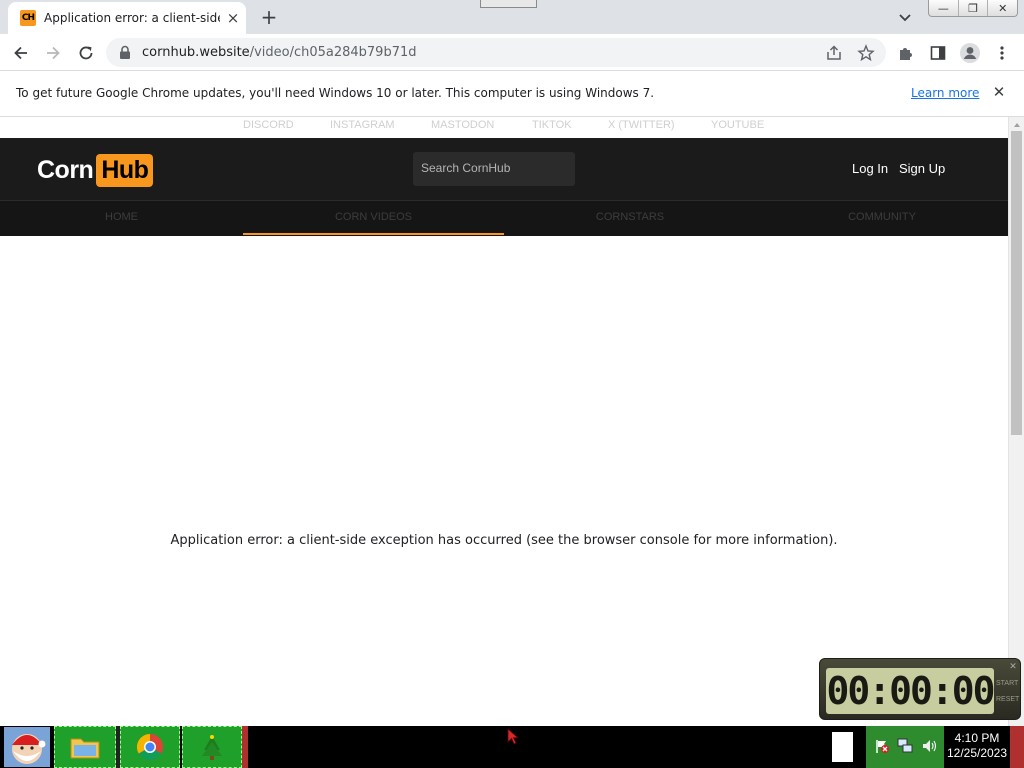 Image resolution: width=1024 pixels, height=768 pixels. Describe the element at coordinates (53, 53) in the screenshot. I see `forward-button` at that location.